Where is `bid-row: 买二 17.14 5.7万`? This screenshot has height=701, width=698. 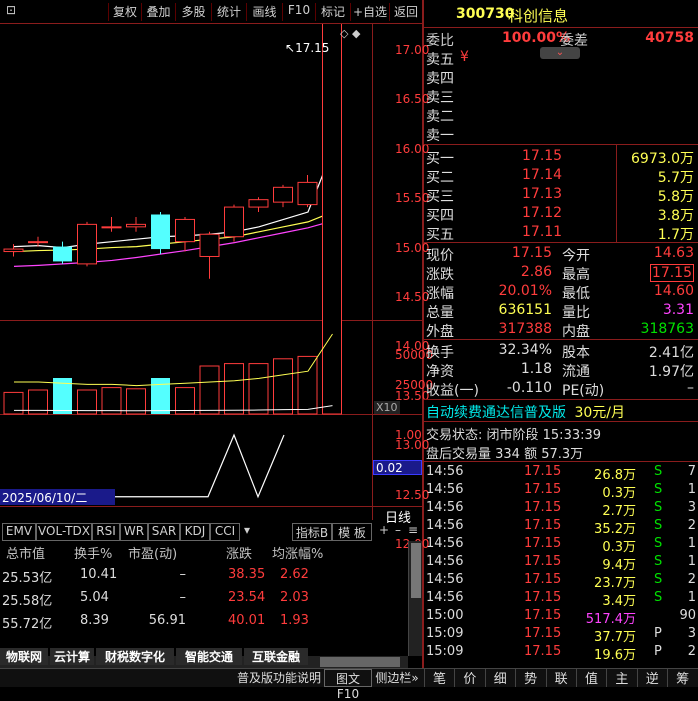
bid-row: 买二 17.14 5.7万 is located at coordinates (561, 176).